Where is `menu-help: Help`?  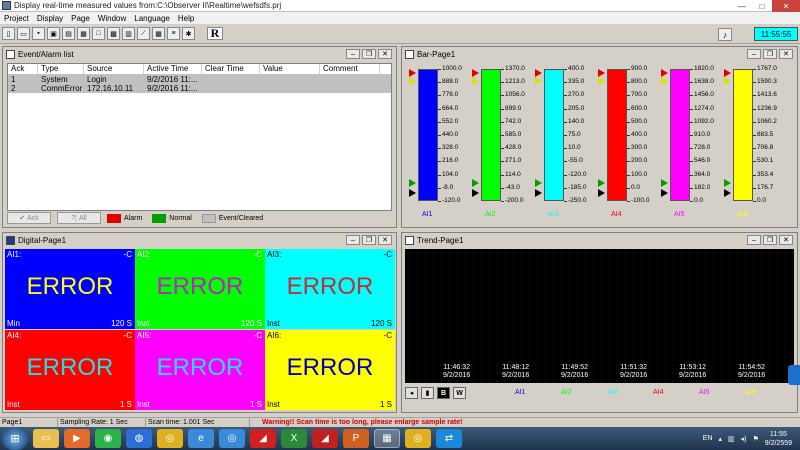 menu-help: Help is located at coordinates (186, 18).